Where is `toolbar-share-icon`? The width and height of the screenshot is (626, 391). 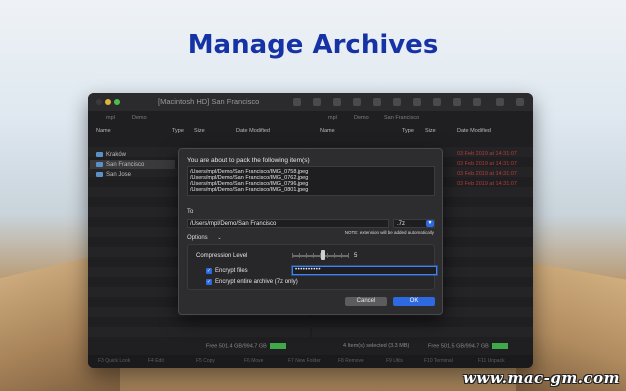
toolbar-share-icon is located at coordinates (477, 102).